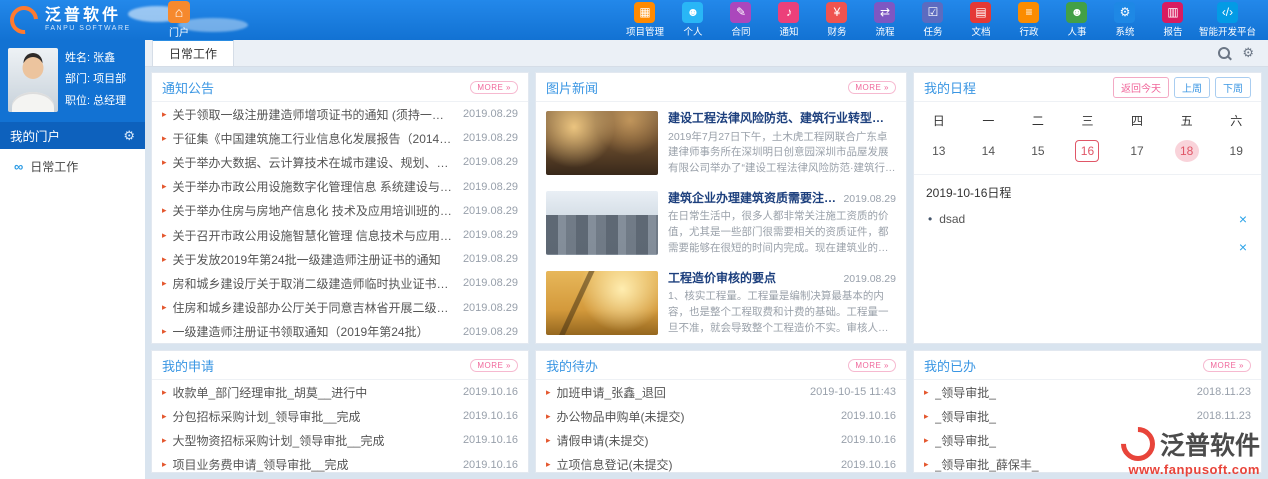 This screenshot has height=479, width=1268. Describe the element at coordinates (340, 211) in the screenshot. I see `notice-row: ▸ 关于举办住房与房地产信息化 技术及应用培训班的通知 2019.08.29` at that location.